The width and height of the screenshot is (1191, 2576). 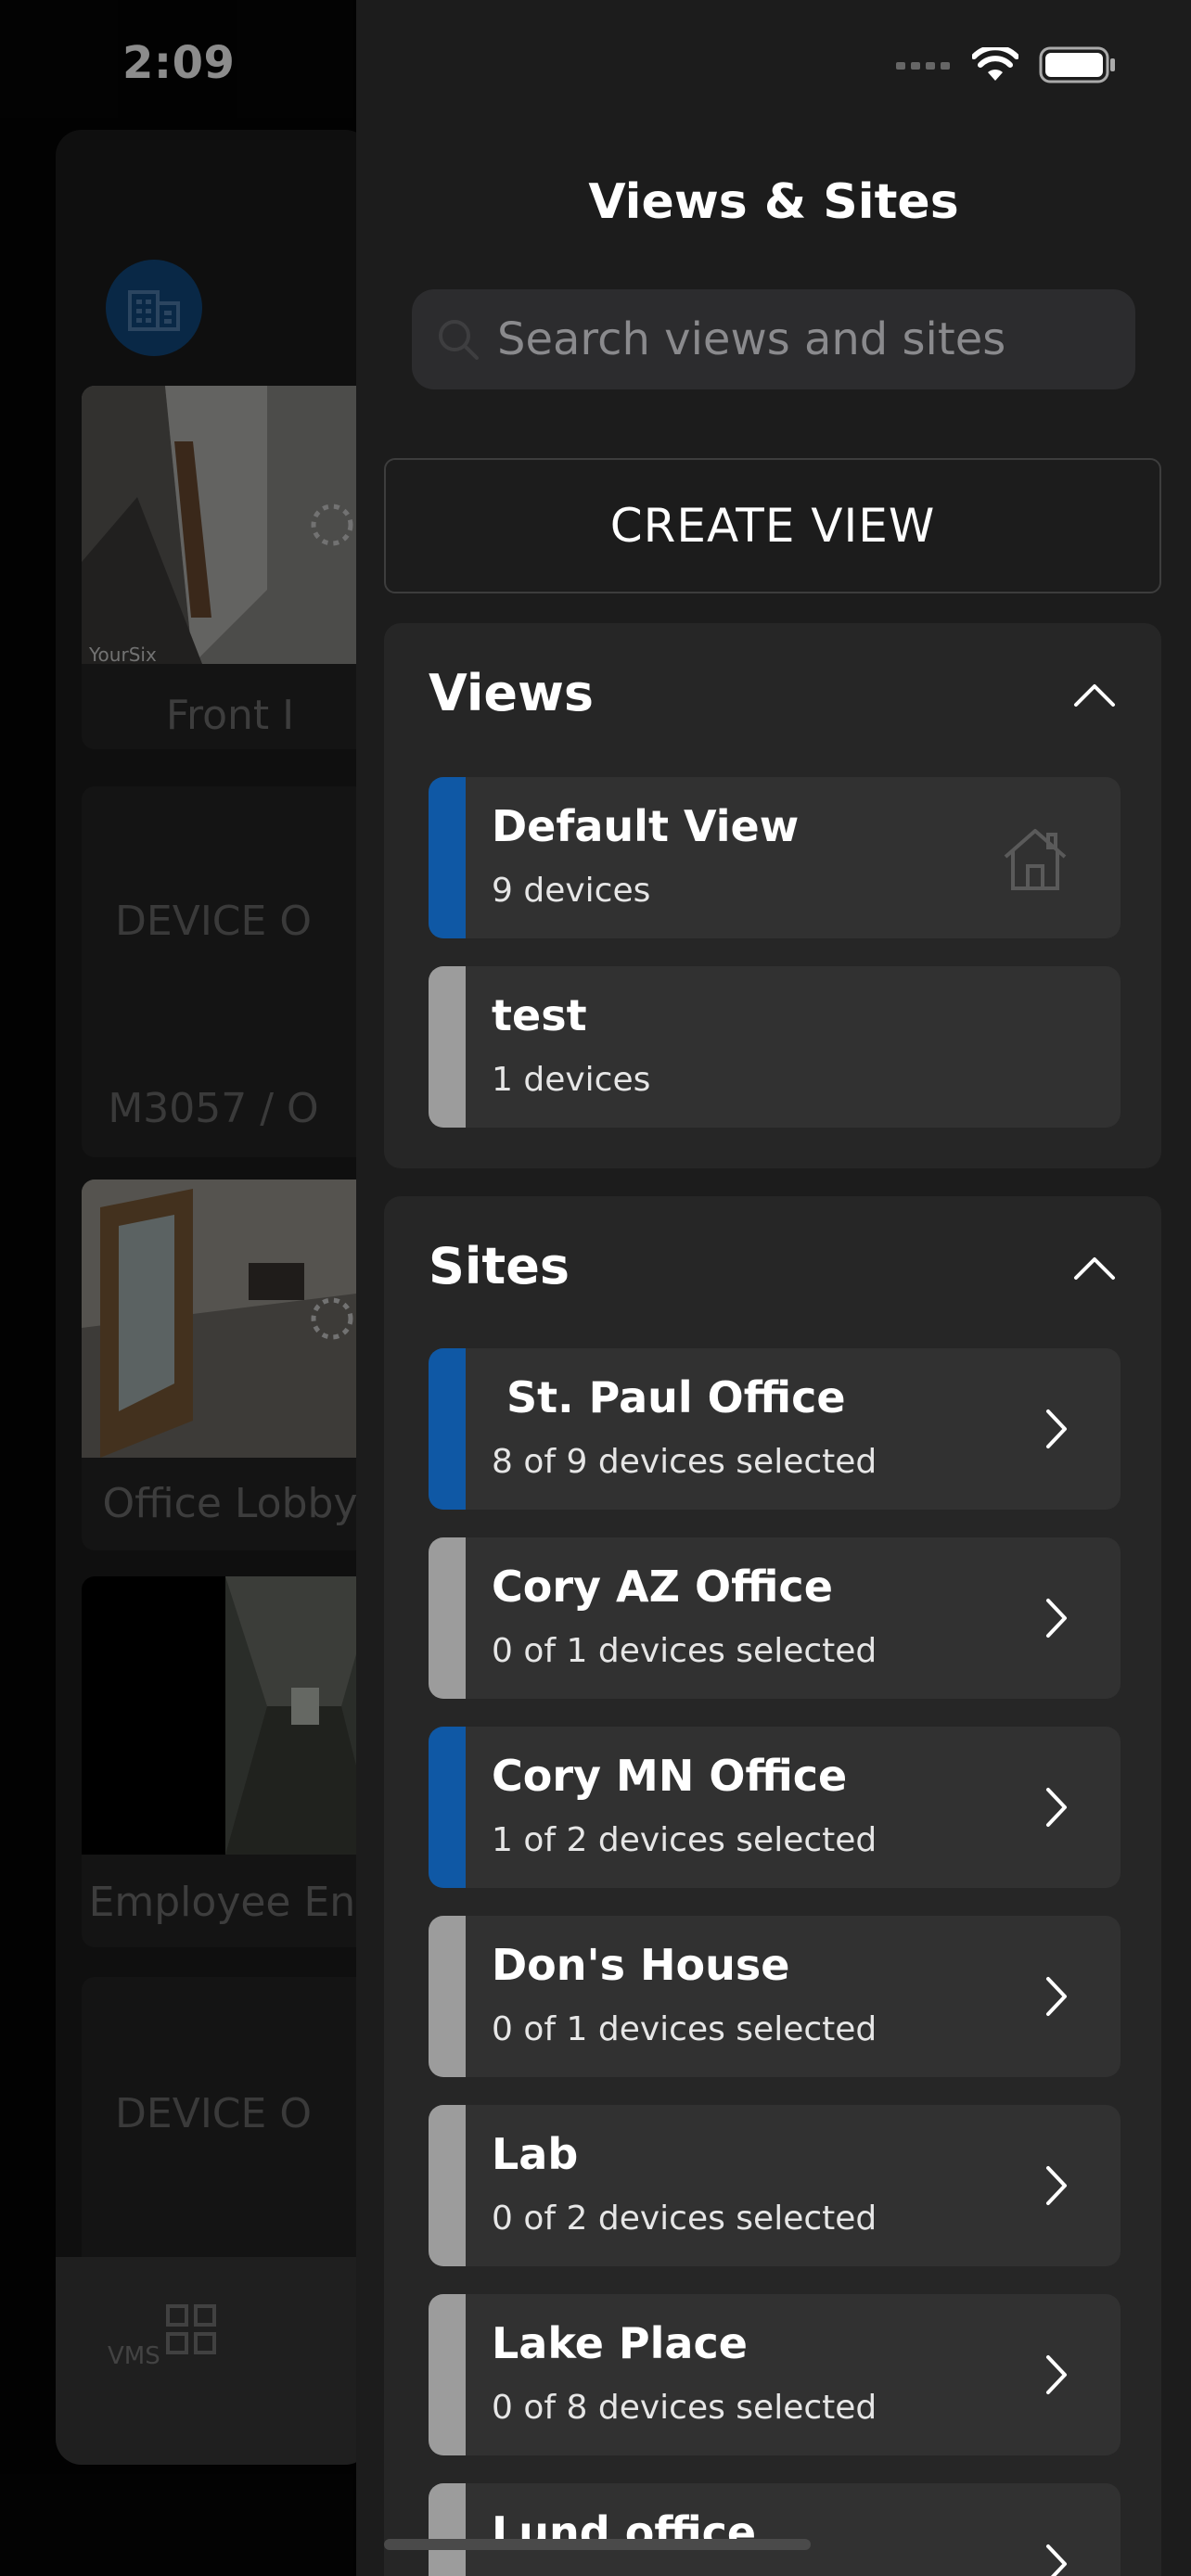 What do you see at coordinates (646, 826) in the screenshot?
I see `view-name: Default View` at bounding box center [646, 826].